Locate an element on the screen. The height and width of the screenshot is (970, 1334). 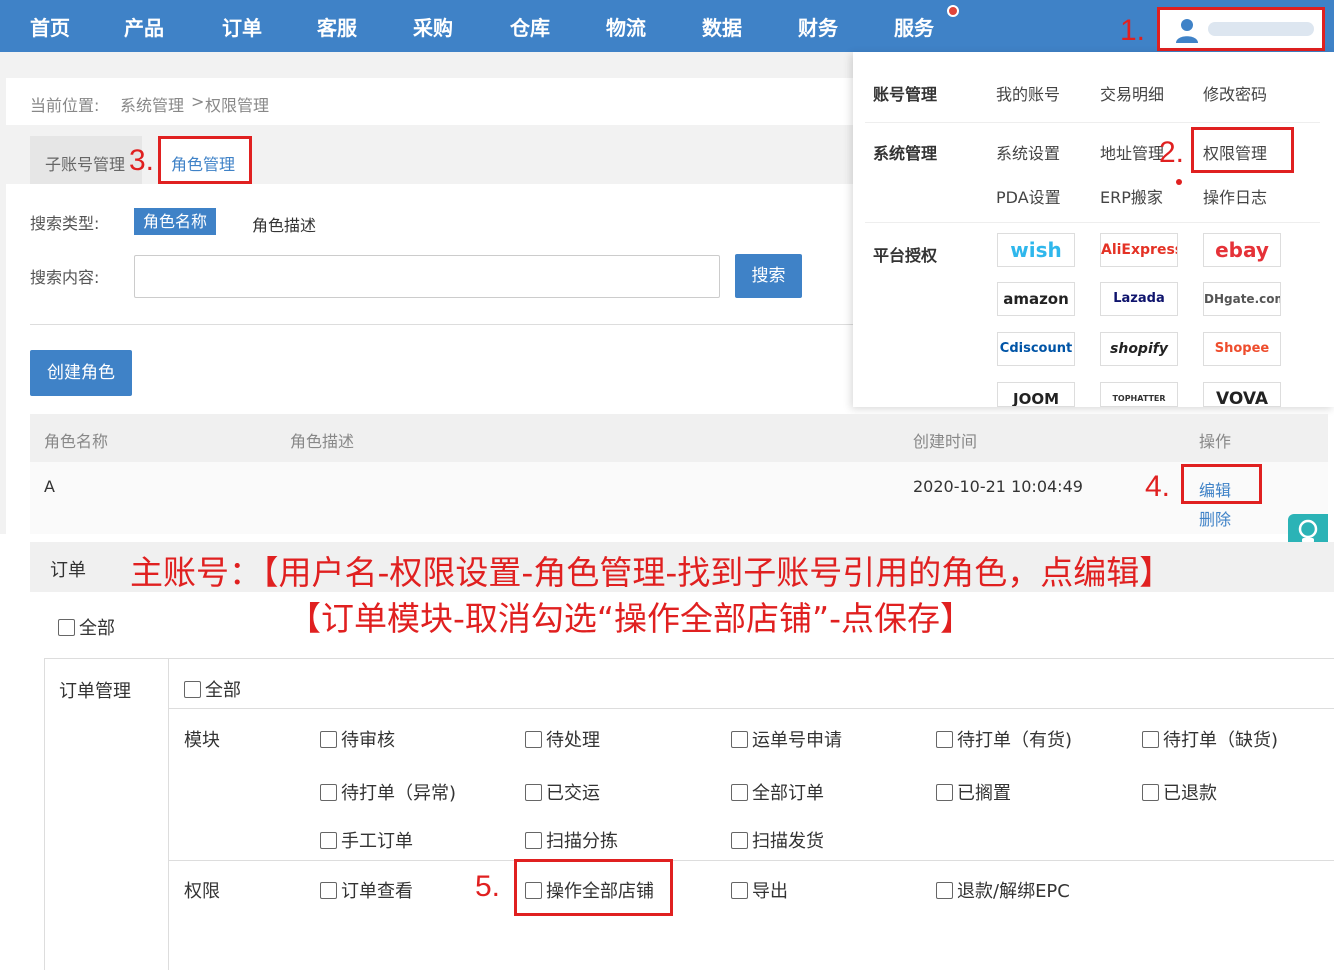
address-management-link: 地址管理 is located at coordinates (1132, 152).